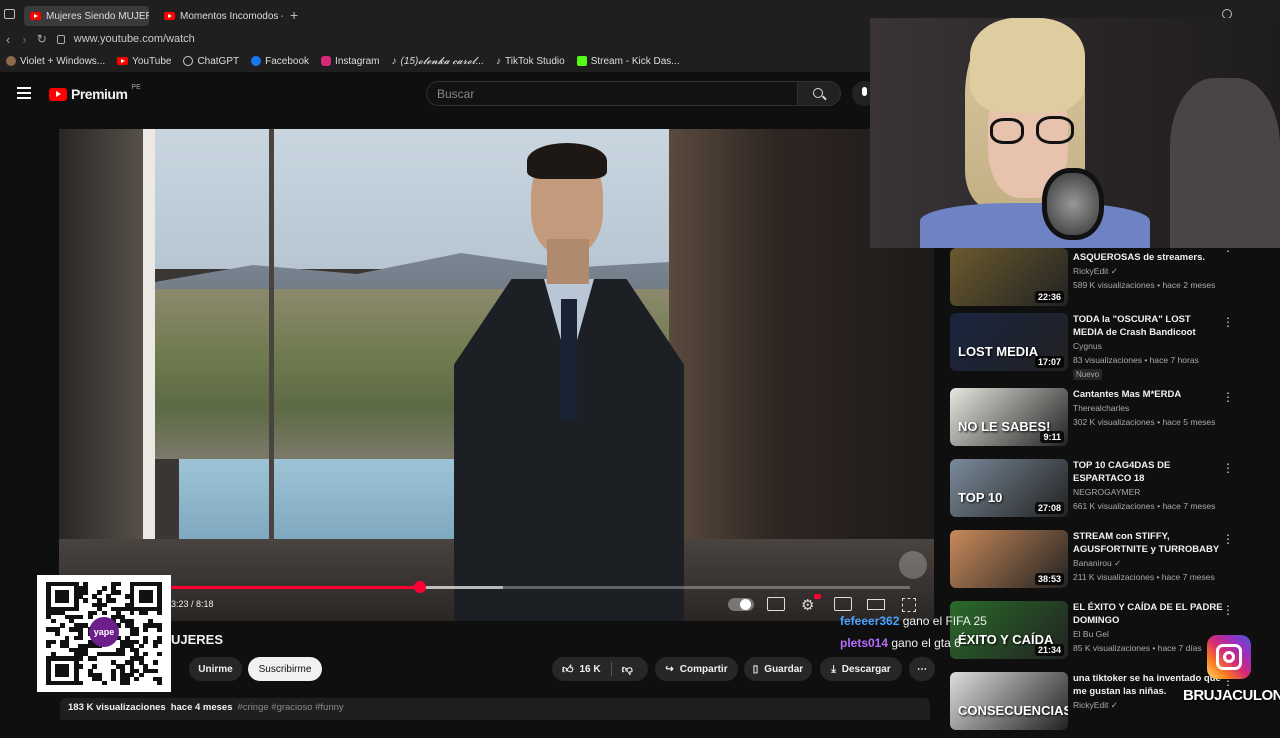 This screenshot has height=738, width=1280. Describe the element at coordinates (8, 39) in the screenshot. I see `back-icon: ‹` at that location.